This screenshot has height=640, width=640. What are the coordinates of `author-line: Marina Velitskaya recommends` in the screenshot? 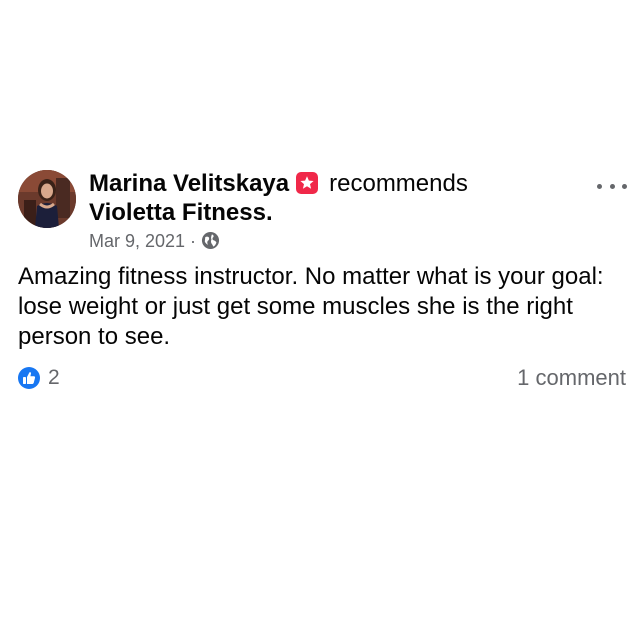 It's located at (278, 184).